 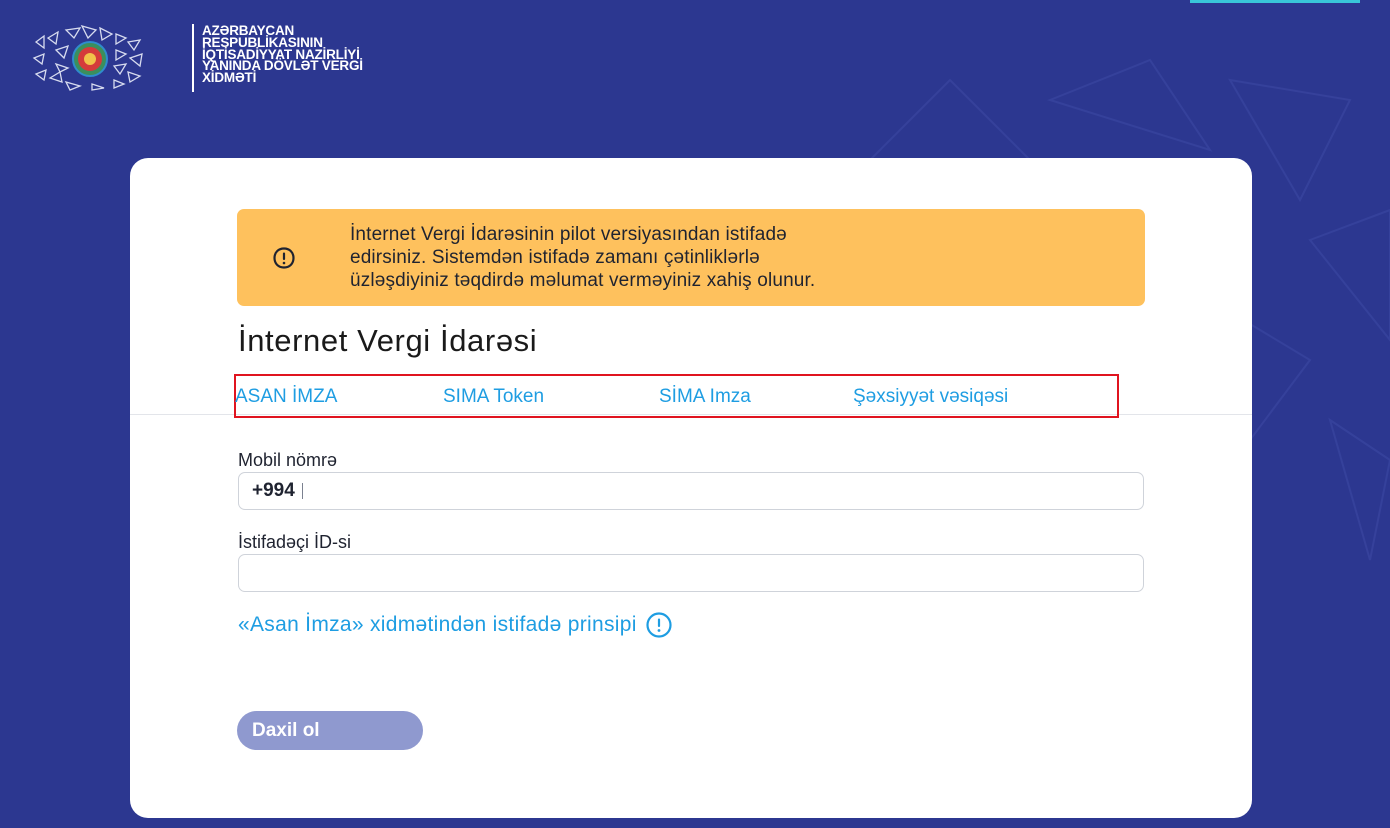 I want to click on phone-input, so click(x=722, y=491).